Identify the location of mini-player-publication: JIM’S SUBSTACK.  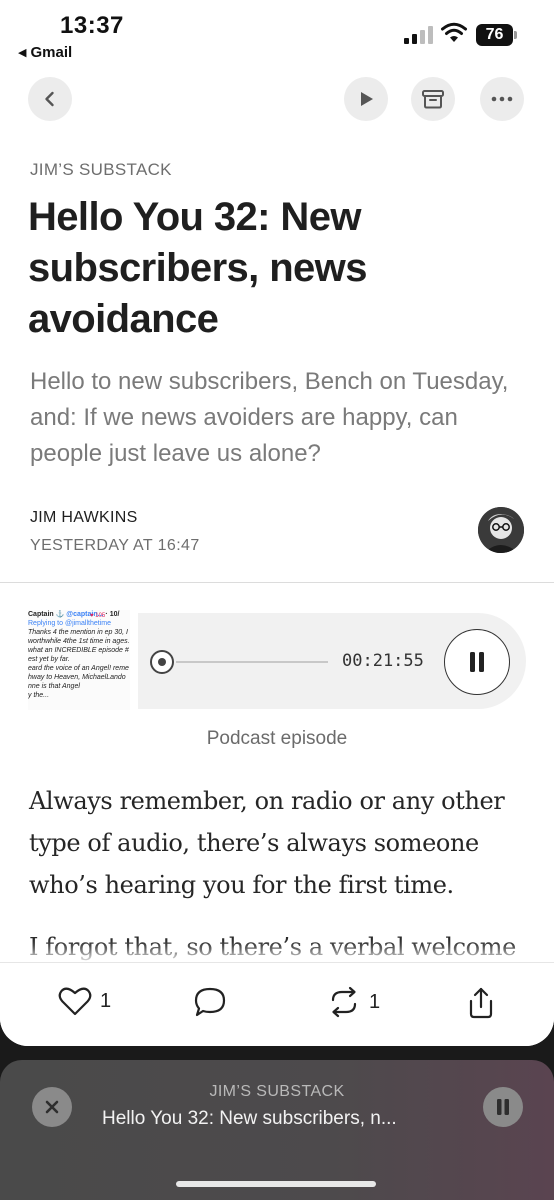
(277, 1091).